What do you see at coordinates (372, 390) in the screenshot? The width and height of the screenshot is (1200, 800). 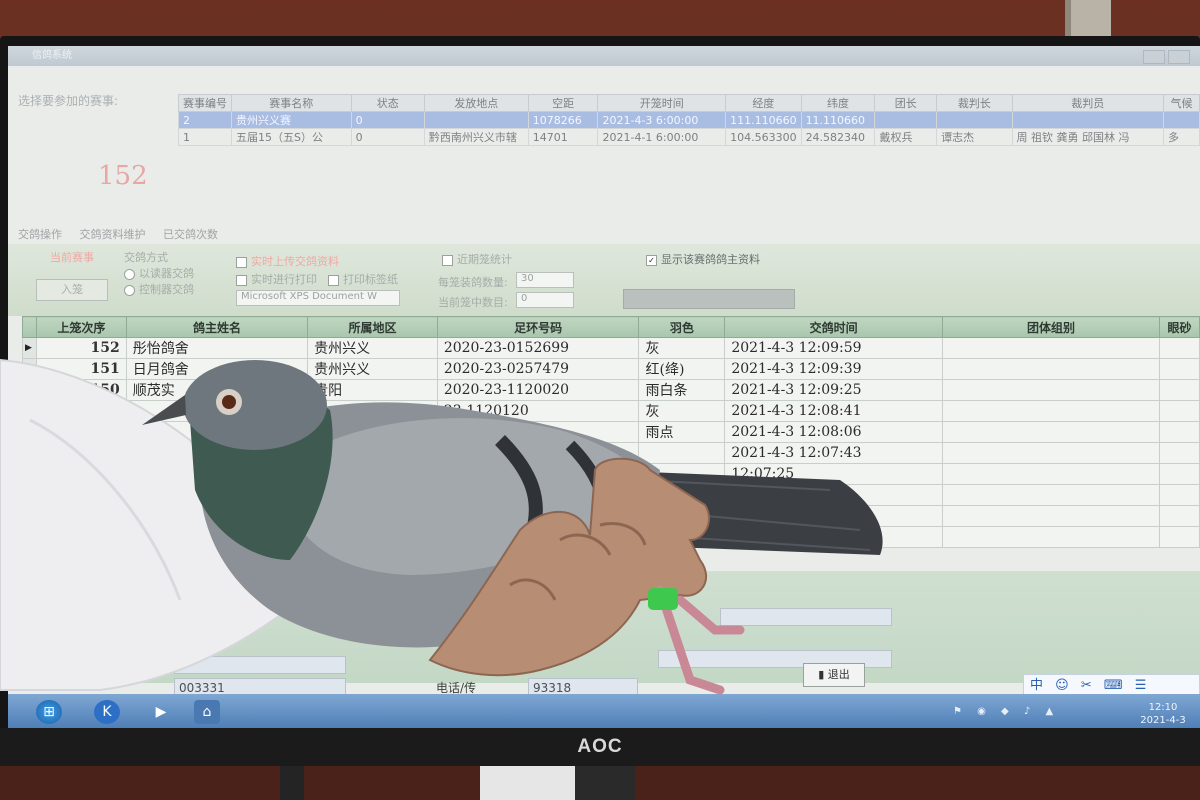 I see `clock-cell-region: 贵阳` at bounding box center [372, 390].